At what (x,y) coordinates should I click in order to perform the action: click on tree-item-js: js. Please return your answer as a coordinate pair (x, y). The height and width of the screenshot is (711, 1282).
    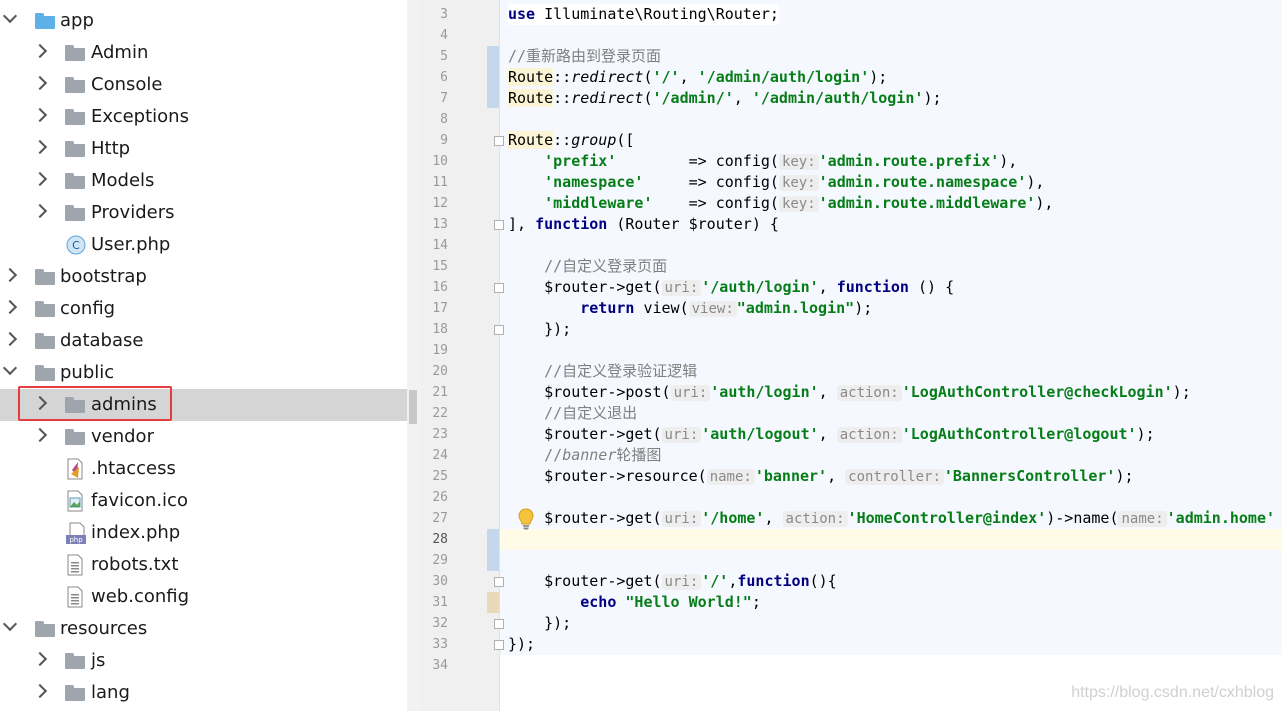
    Looking at the image, I should click on (203, 661).